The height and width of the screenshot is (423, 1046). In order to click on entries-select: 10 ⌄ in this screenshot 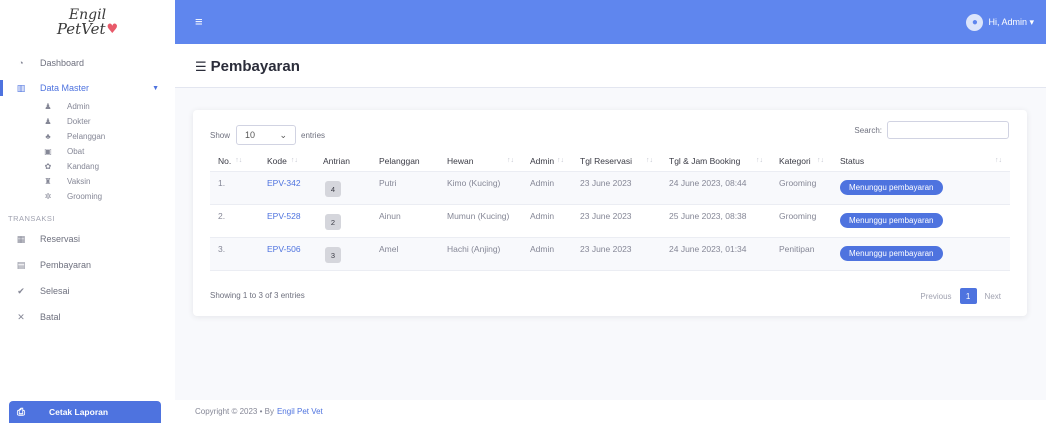, I will do `click(266, 135)`.